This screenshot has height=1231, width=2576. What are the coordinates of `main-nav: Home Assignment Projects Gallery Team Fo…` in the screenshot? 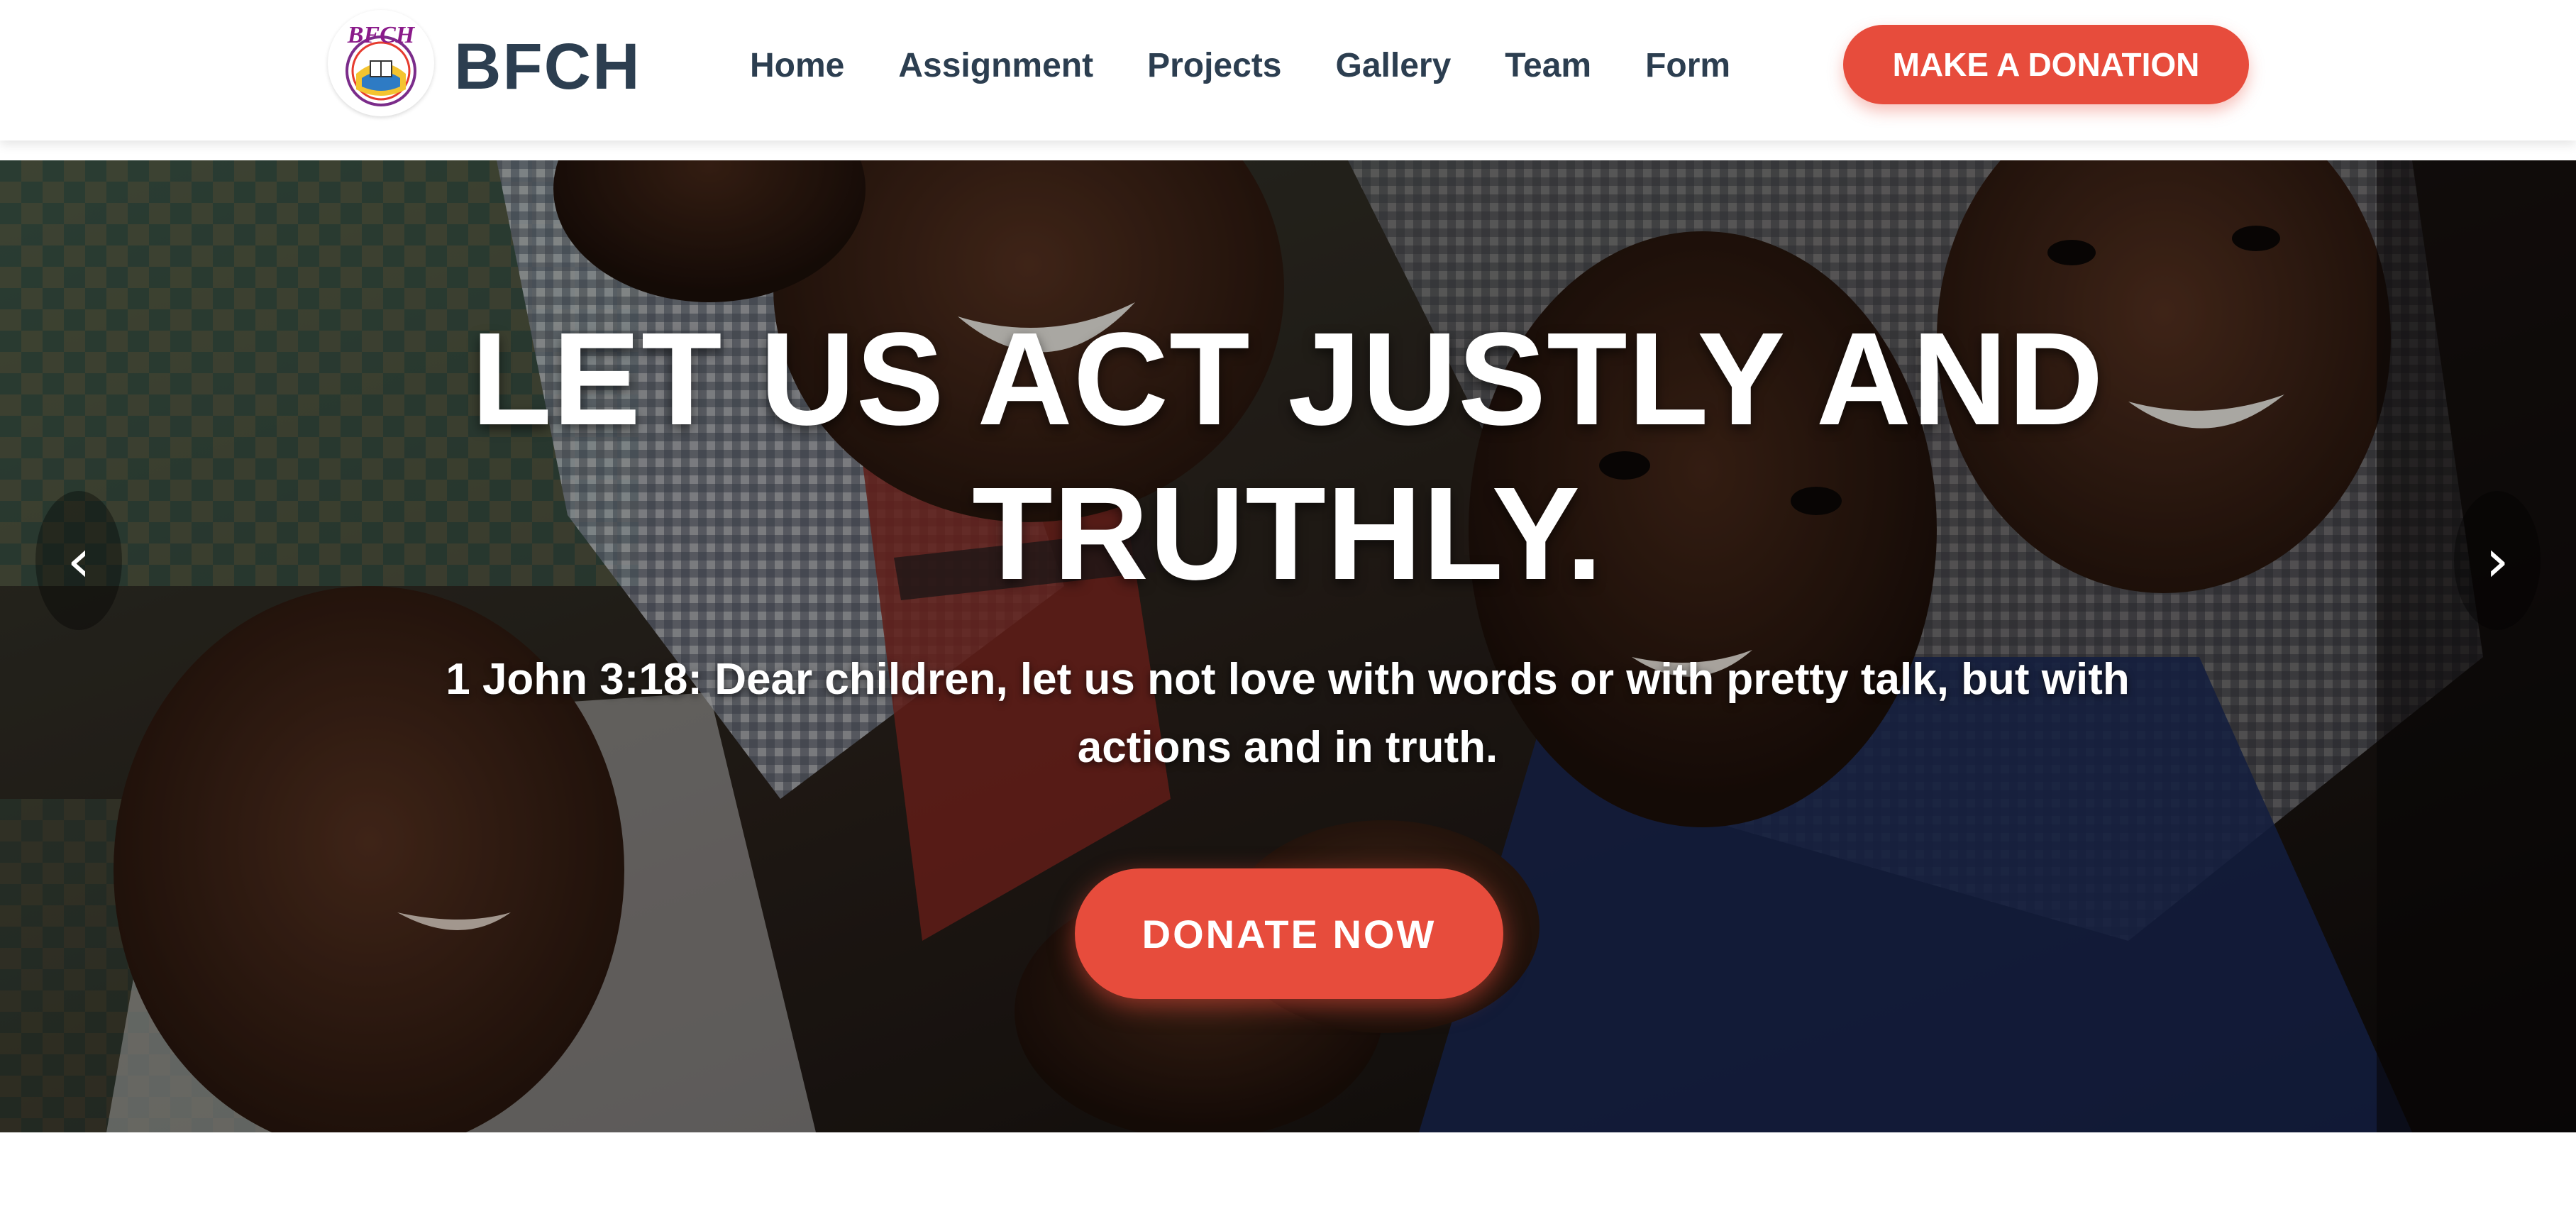 It's located at (1240, 65).